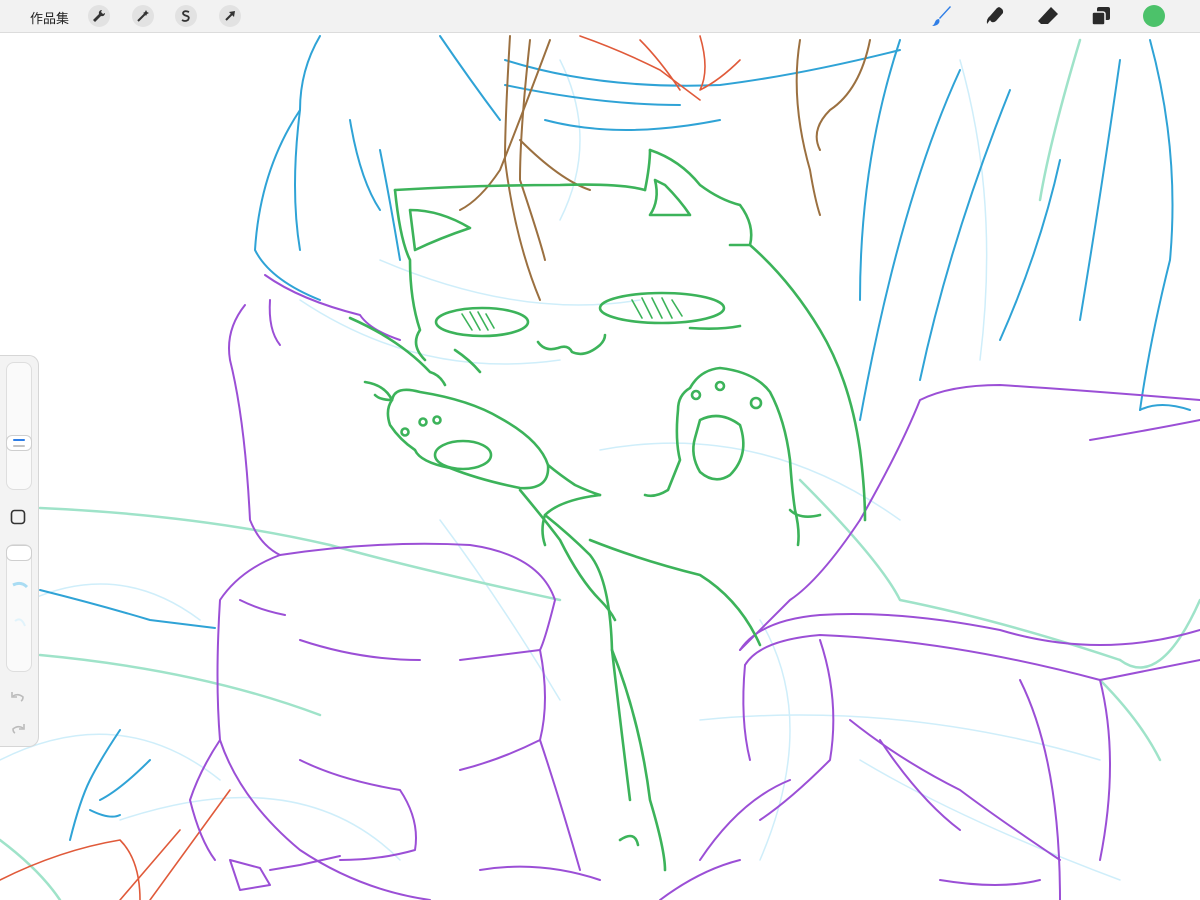  Describe the element at coordinates (942, 16) in the screenshot. I see `brush-icon` at that location.